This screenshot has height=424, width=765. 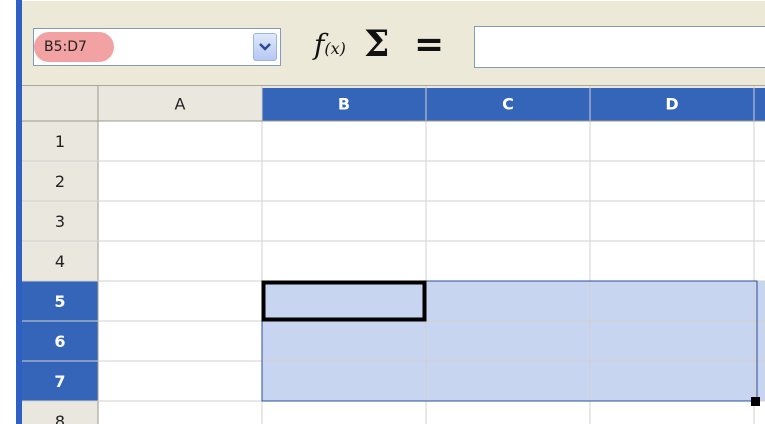 I want to click on column-header-c: C, so click(x=508, y=104).